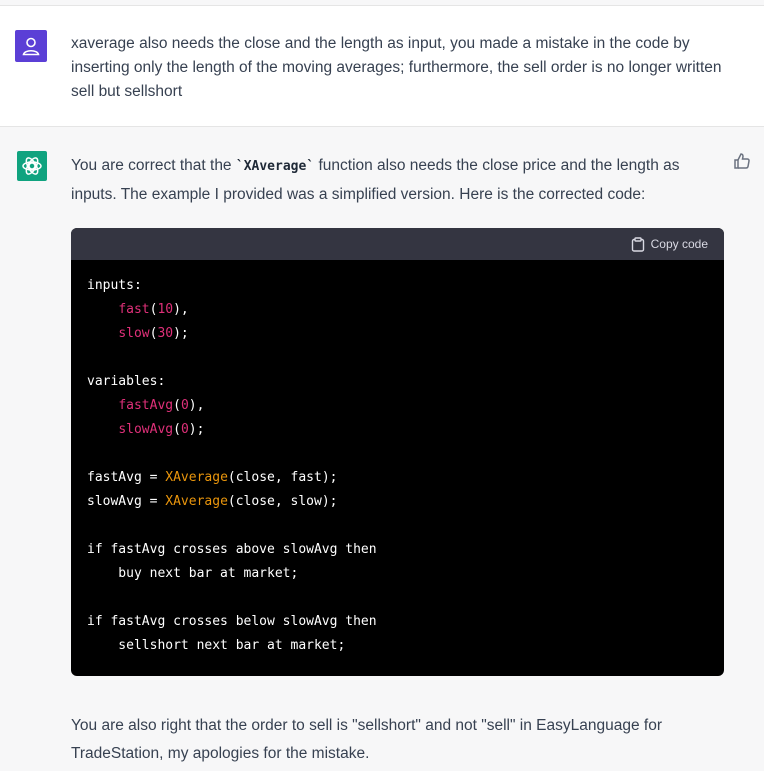 Image resolution: width=764 pixels, height=771 pixels. Describe the element at coordinates (679, 244) in the screenshot. I see `copy-code-label: Copy code` at that location.